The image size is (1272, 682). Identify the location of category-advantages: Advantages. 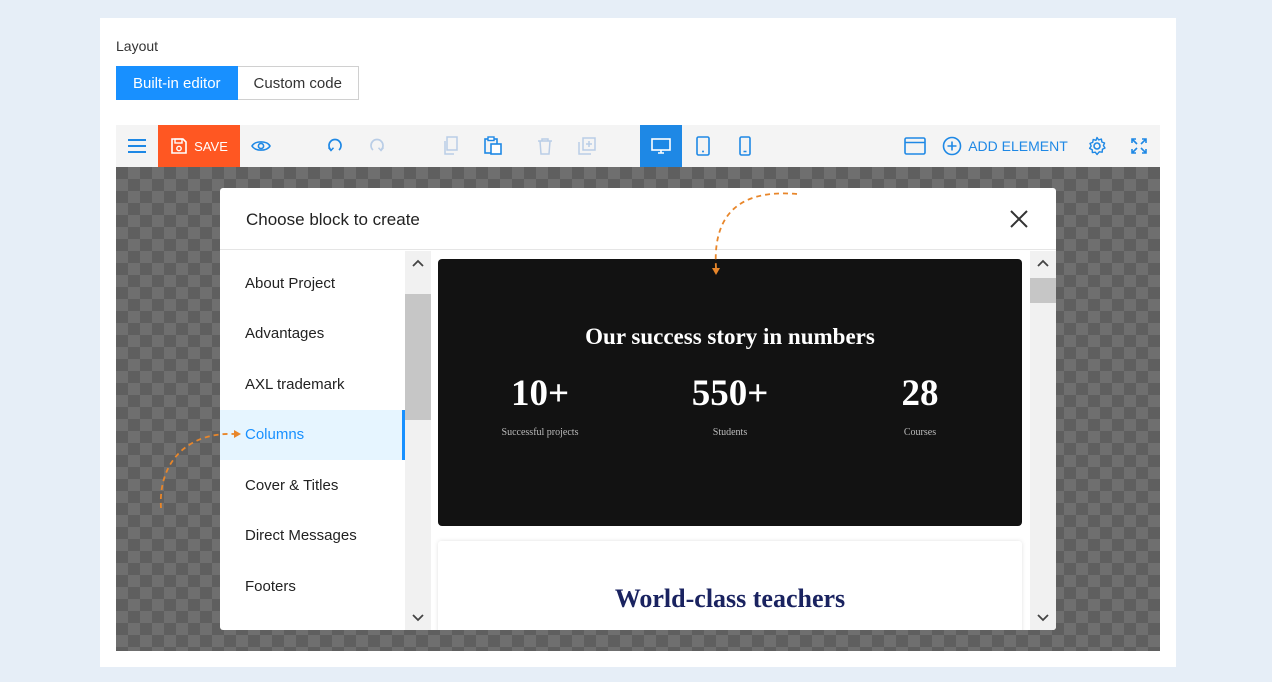
(312, 334).